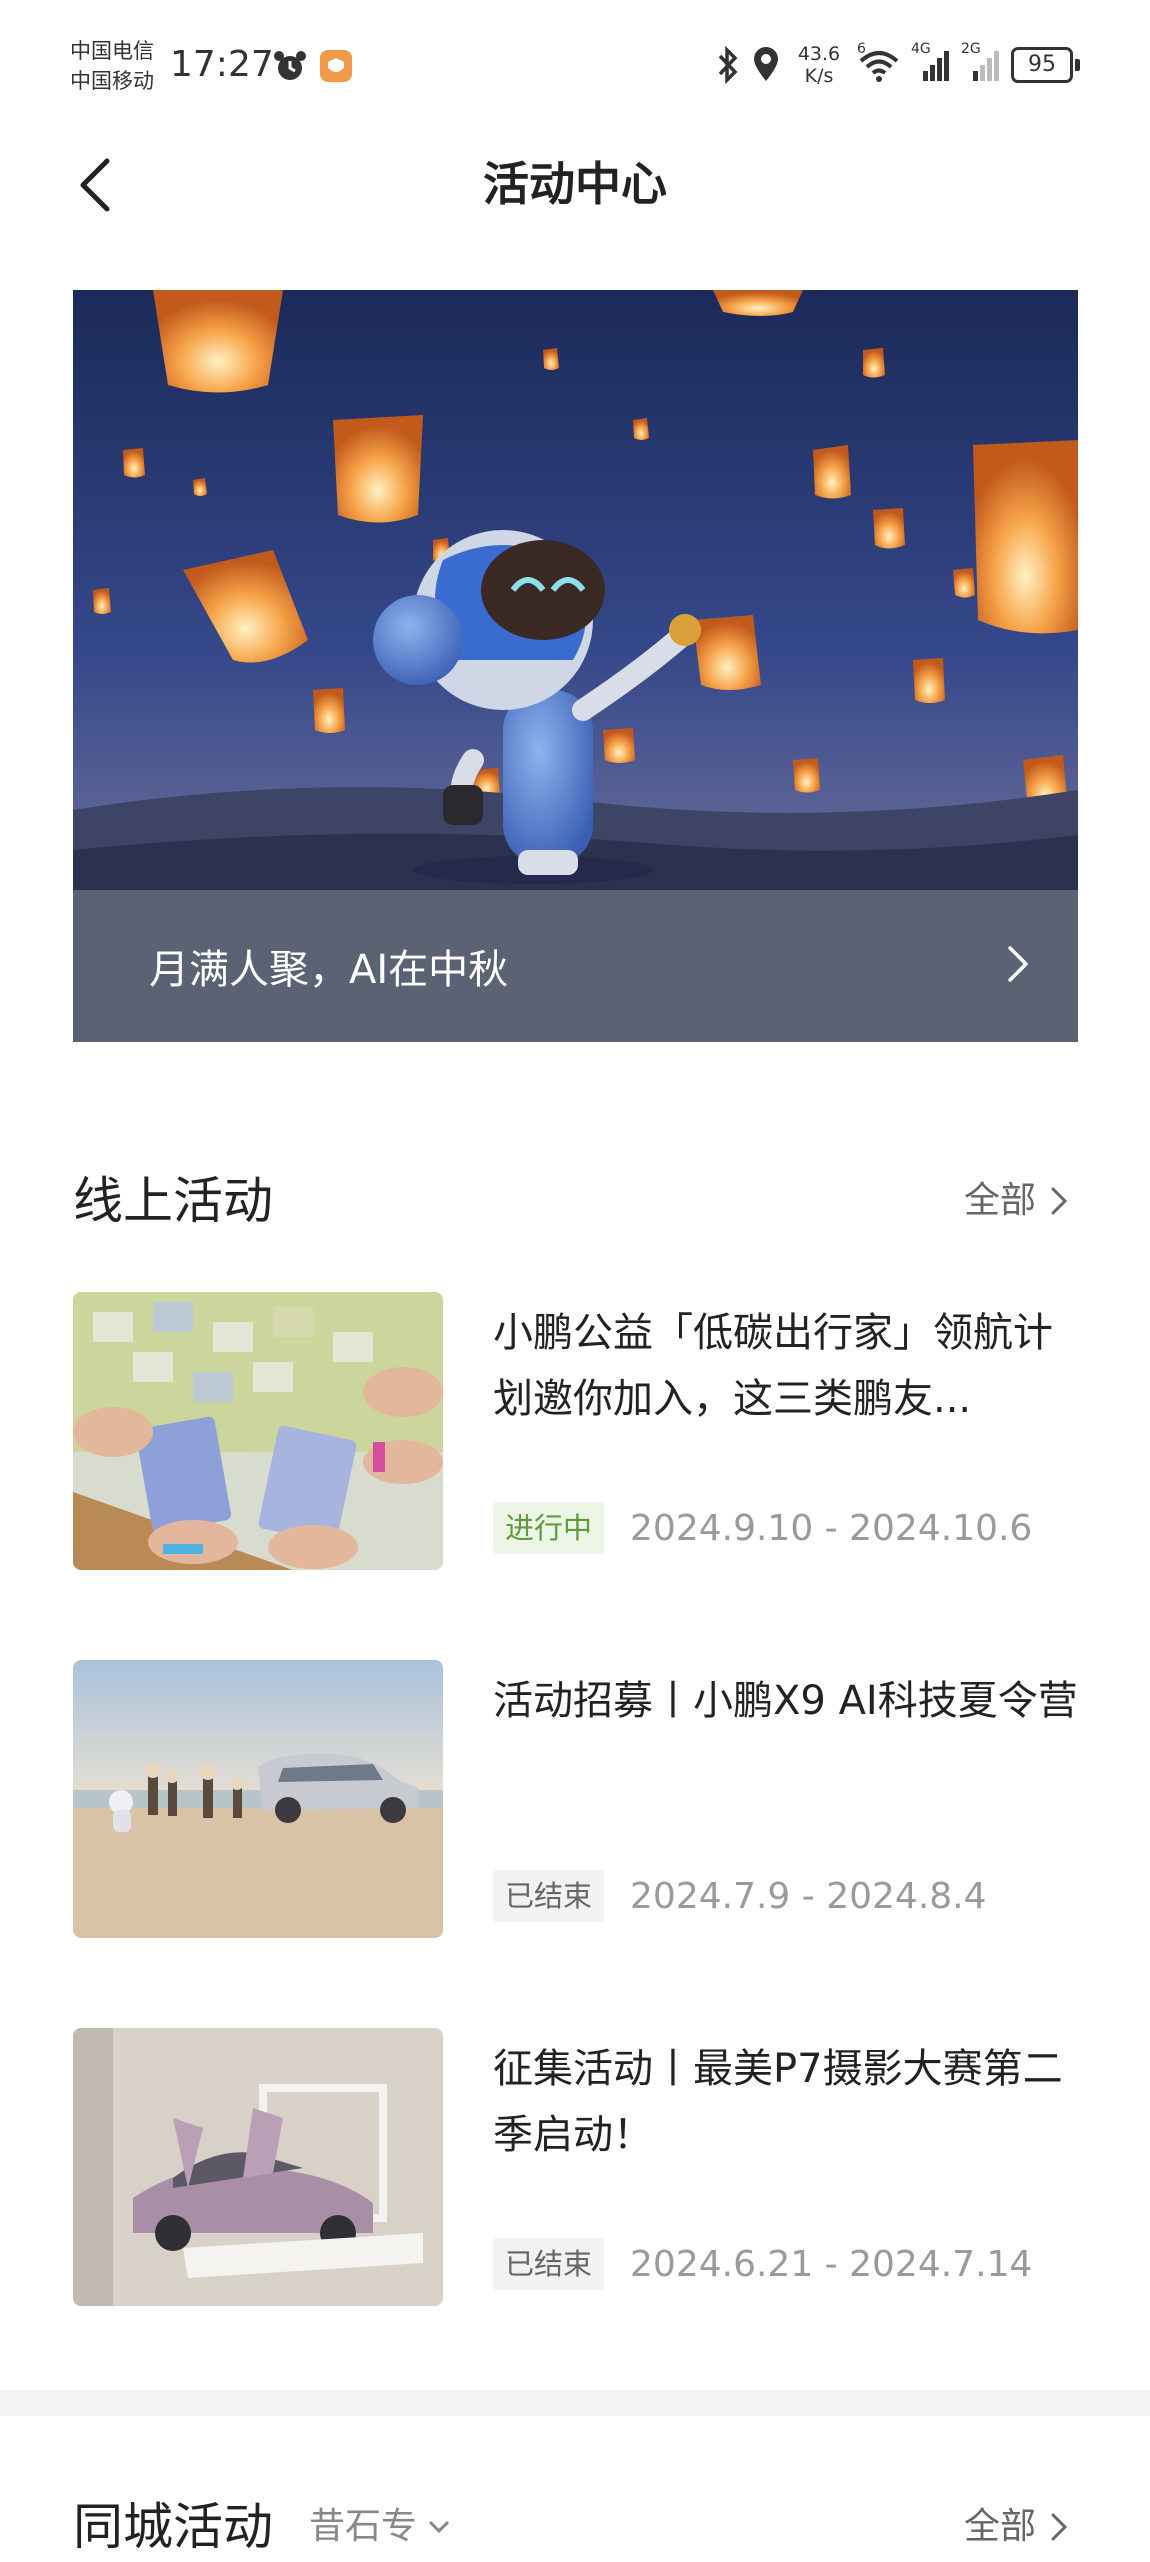  I want to click on carrier-1: 中国电信, so click(112, 51).